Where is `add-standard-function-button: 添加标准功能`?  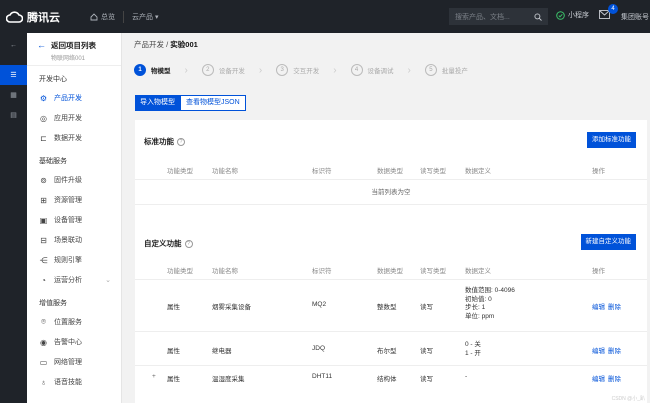 add-standard-function-button: 添加标准功能 is located at coordinates (611, 140).